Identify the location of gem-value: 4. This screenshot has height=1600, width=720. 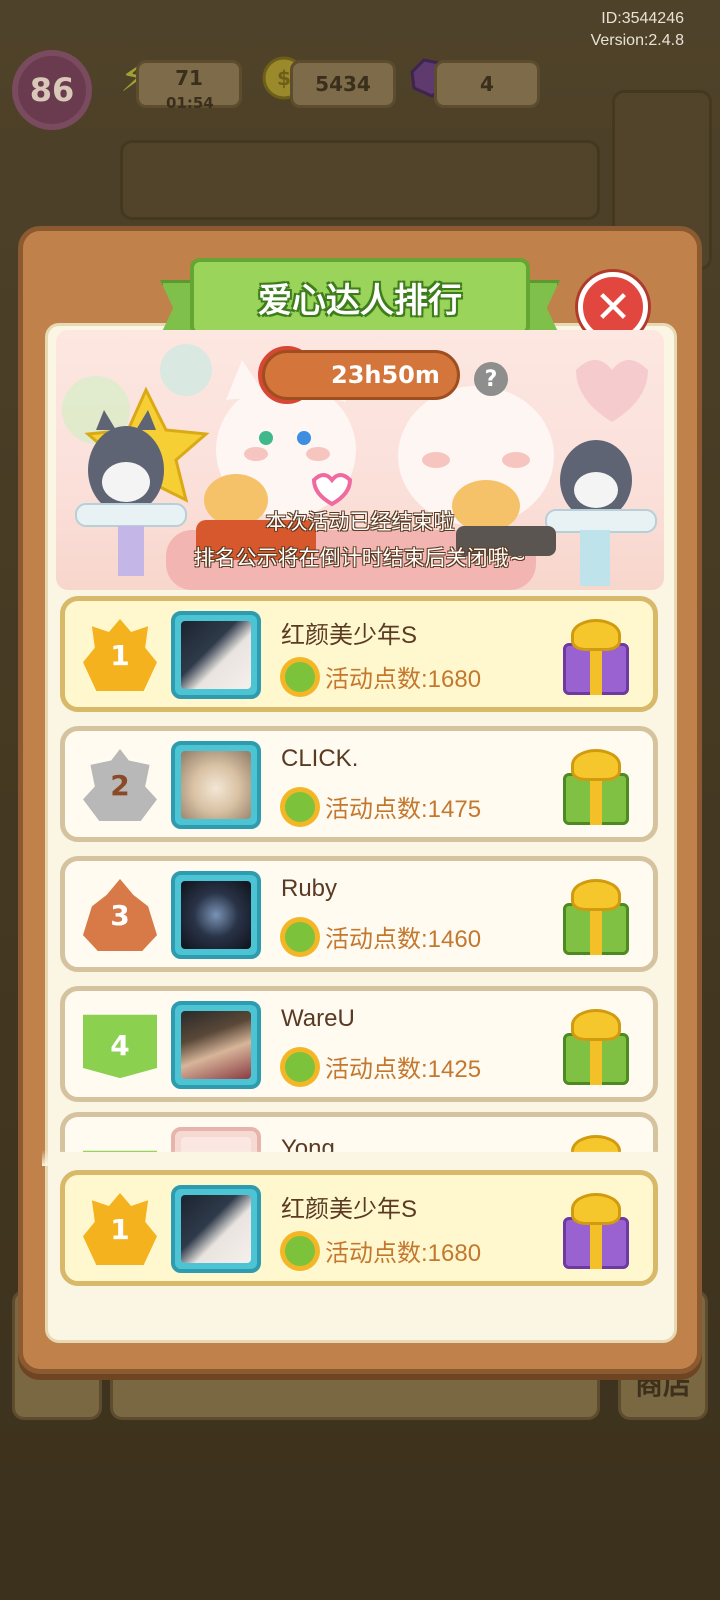
(487, 84).